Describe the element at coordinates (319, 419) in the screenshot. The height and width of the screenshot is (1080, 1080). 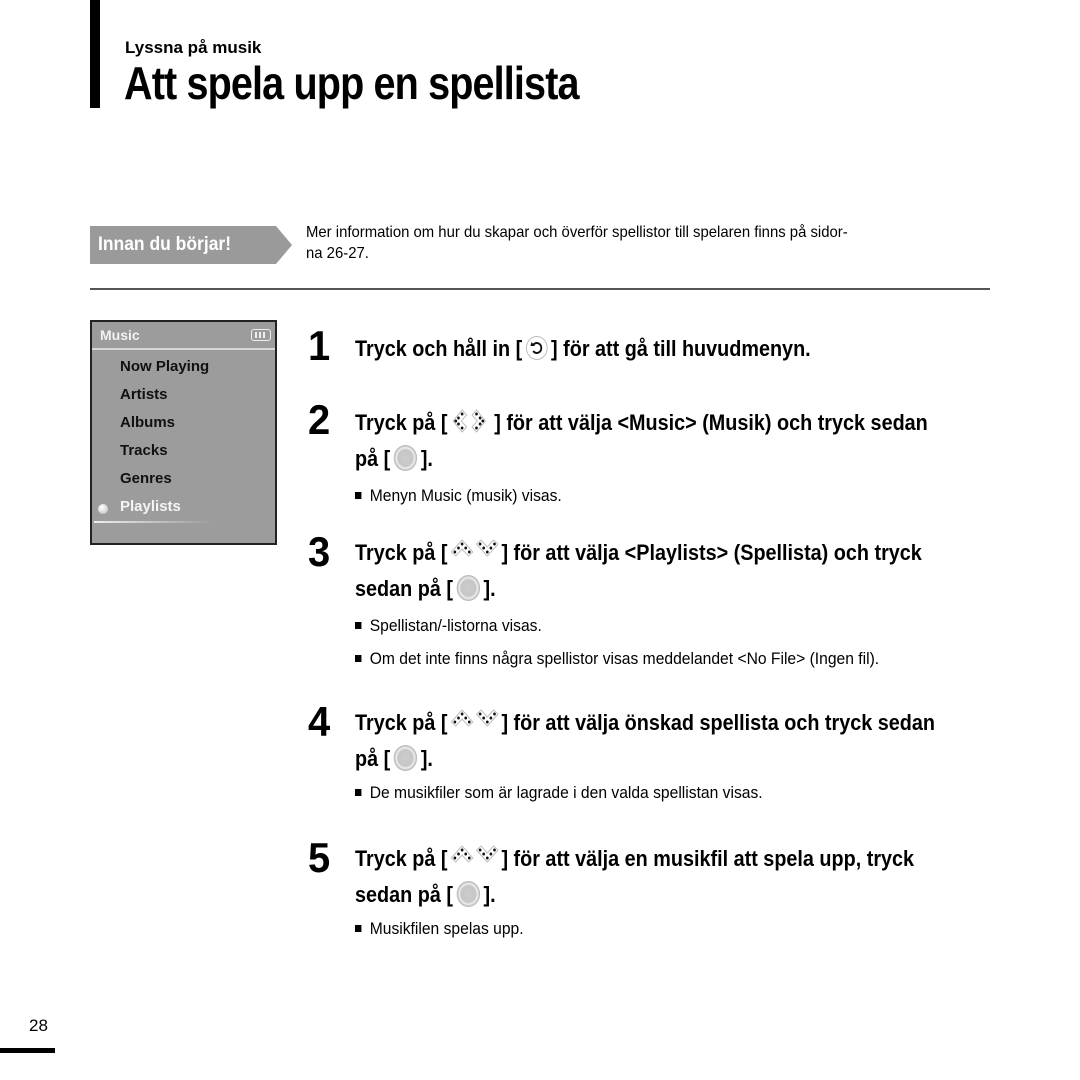
I see `step-number: 2` at that location.